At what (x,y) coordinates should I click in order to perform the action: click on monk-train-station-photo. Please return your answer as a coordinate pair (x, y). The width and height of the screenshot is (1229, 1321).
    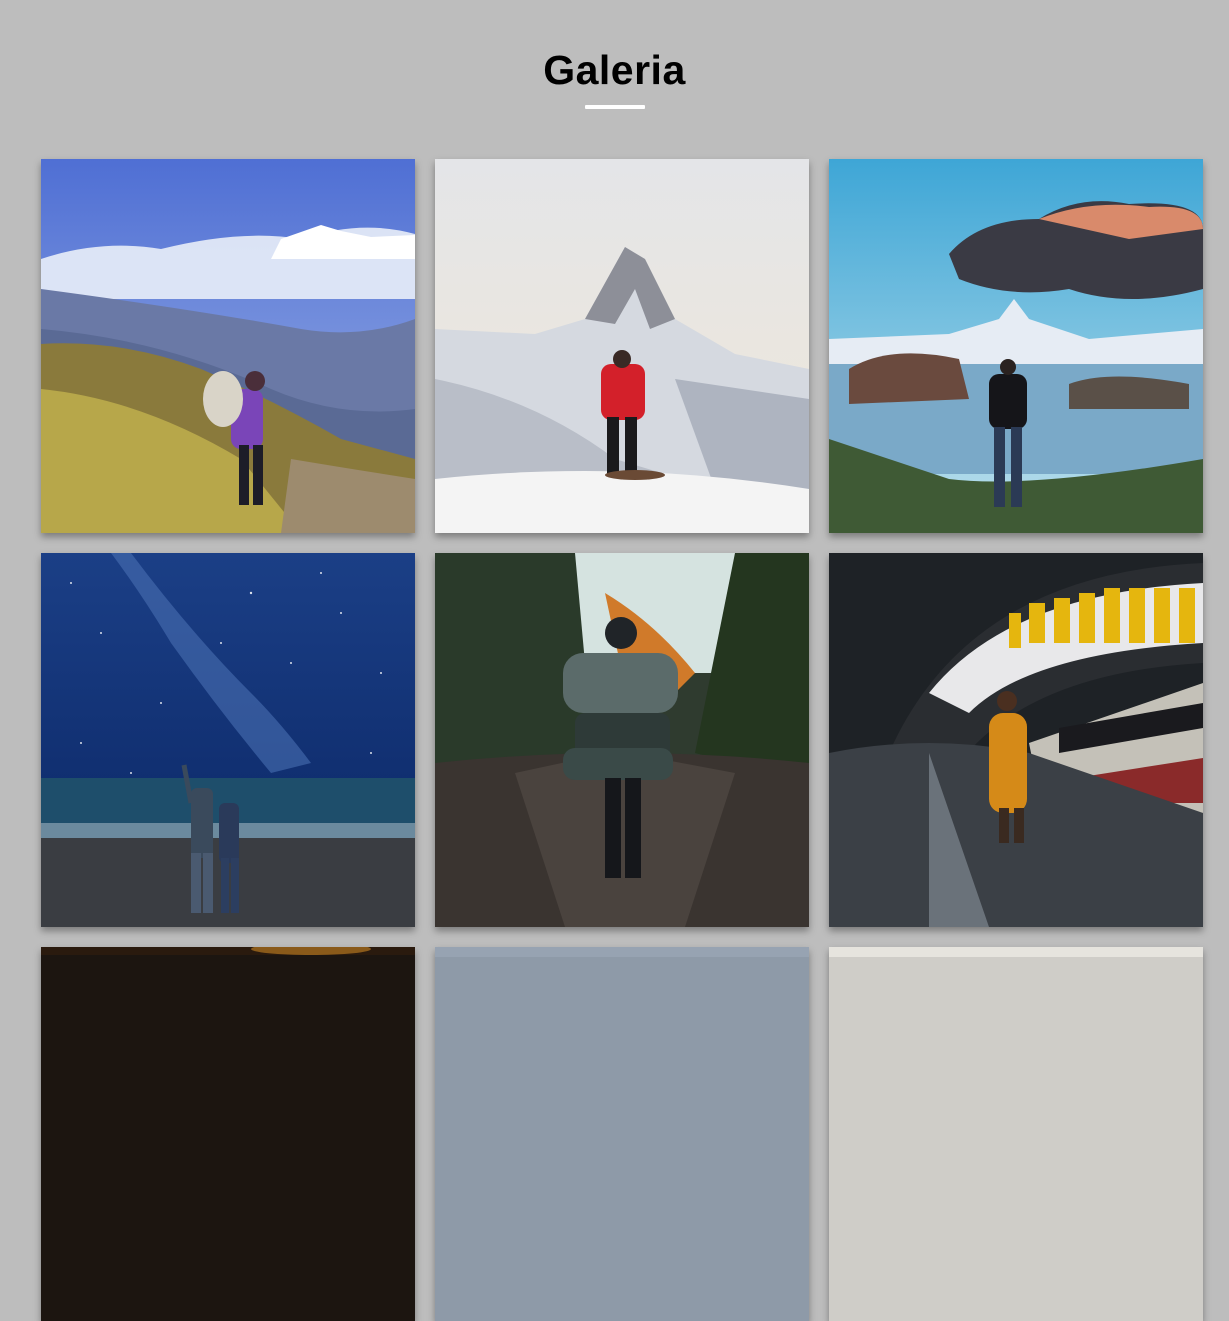
    Looking at the image, I should click on (1016, 740).